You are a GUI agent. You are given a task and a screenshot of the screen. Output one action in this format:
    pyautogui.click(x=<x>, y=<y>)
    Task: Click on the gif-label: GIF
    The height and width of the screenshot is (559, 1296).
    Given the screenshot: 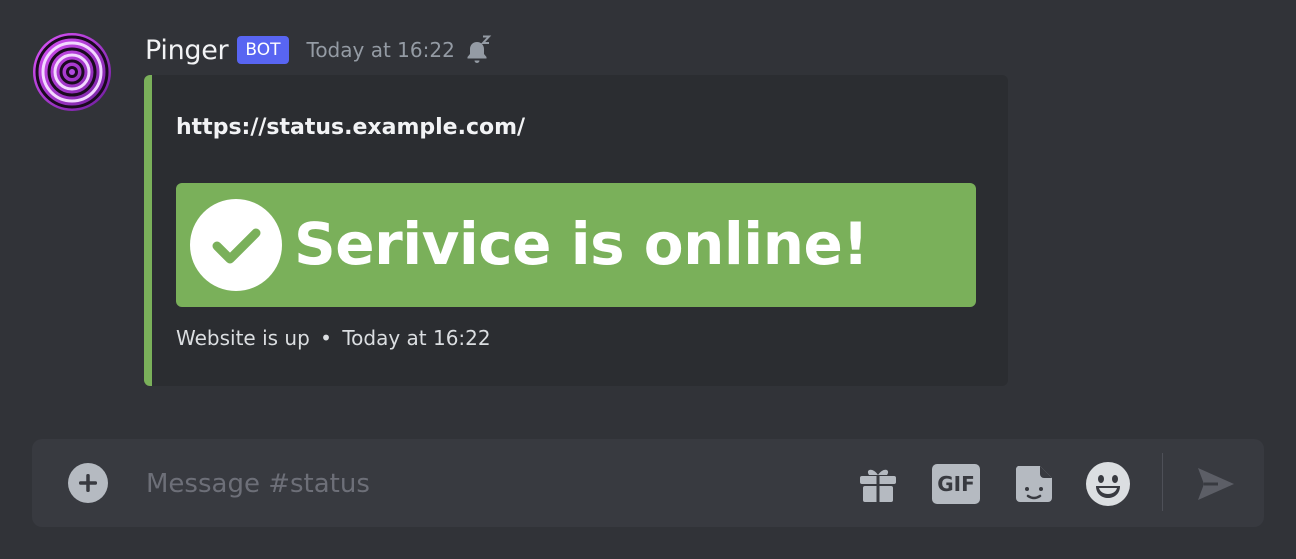 What is the action you would take?
    pyautogui.click(x=956, y=484)
    